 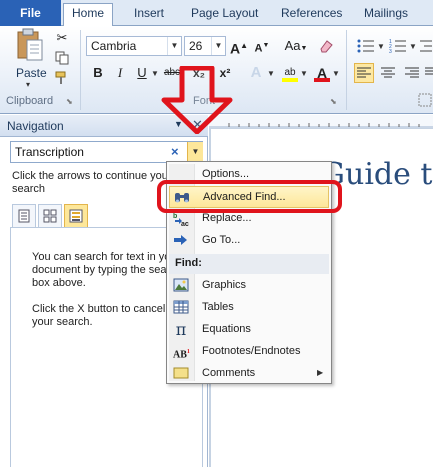 What do you see at coordinates (181, 219) in the screenshot?
I see `replace-icon: b ac` at bounding box center [181, 219].